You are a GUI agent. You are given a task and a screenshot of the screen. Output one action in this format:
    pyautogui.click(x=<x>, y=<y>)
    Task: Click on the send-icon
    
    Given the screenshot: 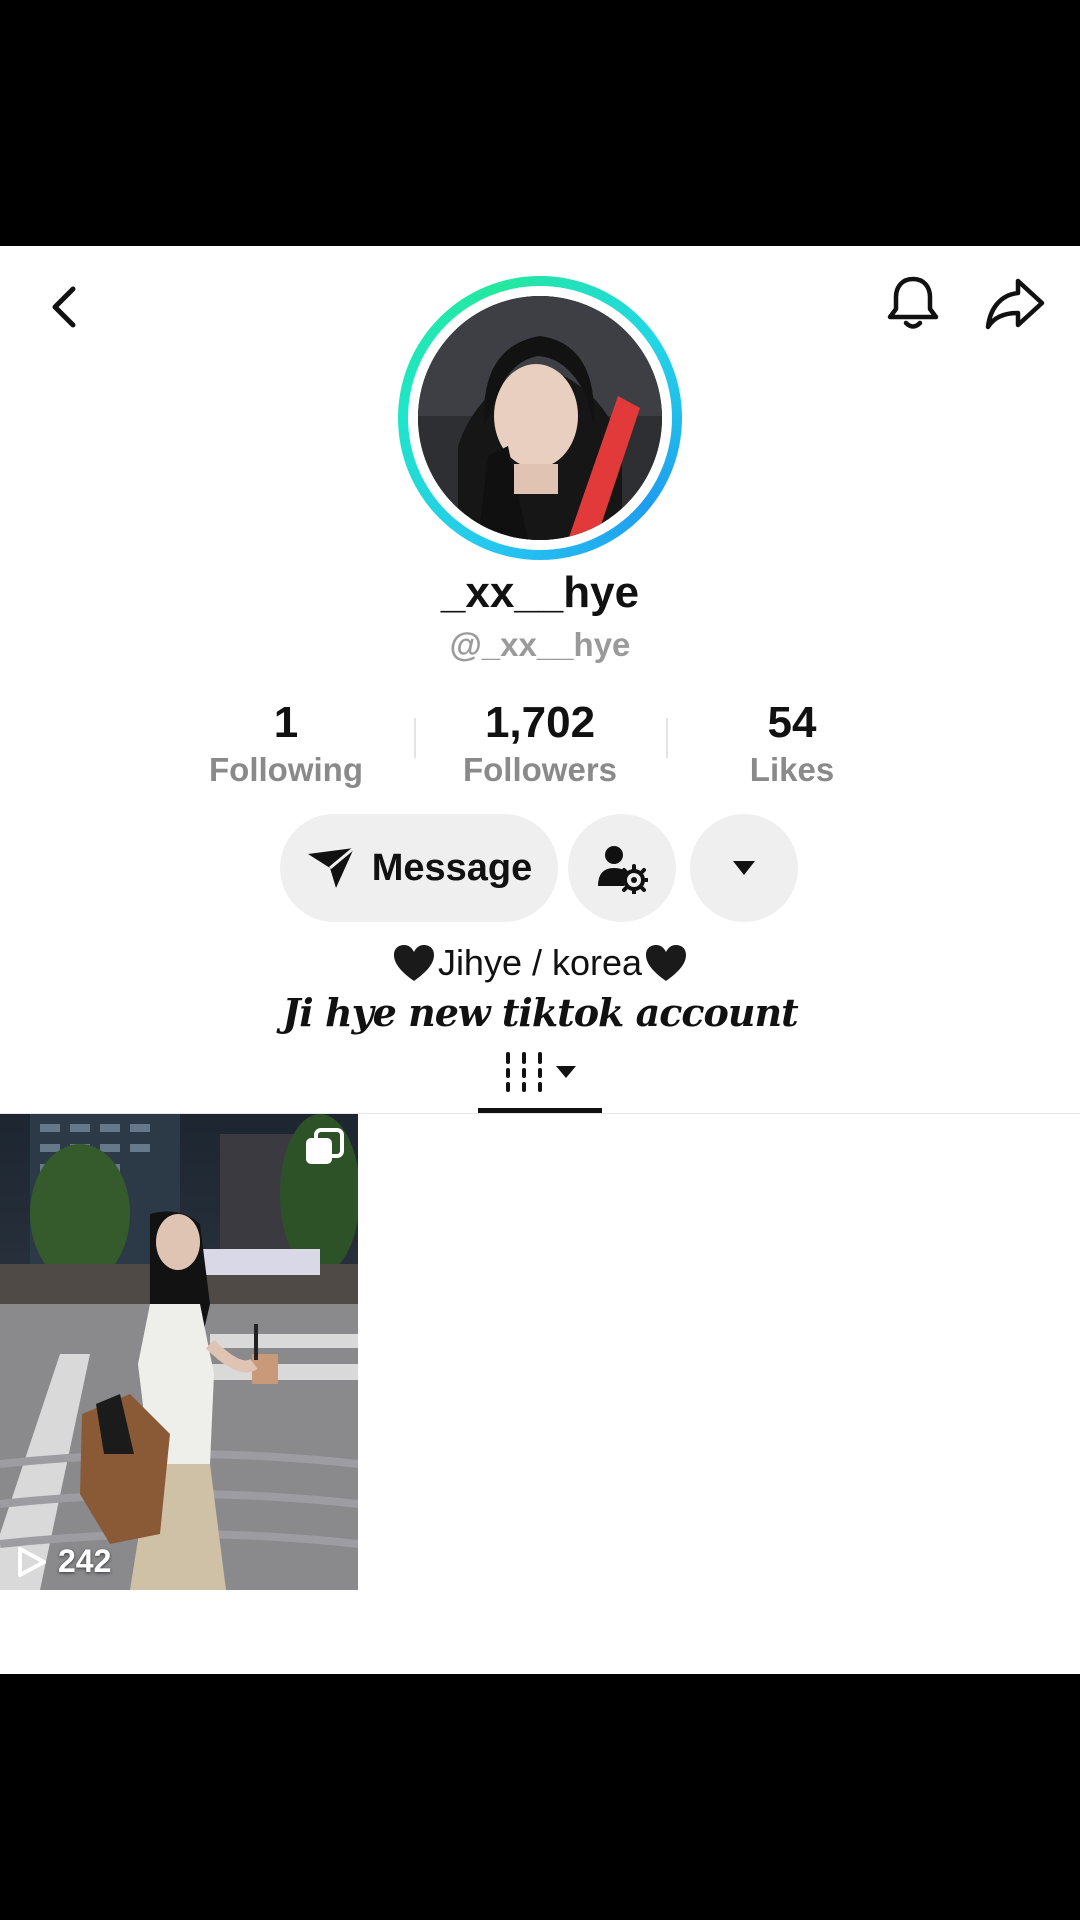 What is the action you would take?
    pyautogui.click(x=331, y=867)
    